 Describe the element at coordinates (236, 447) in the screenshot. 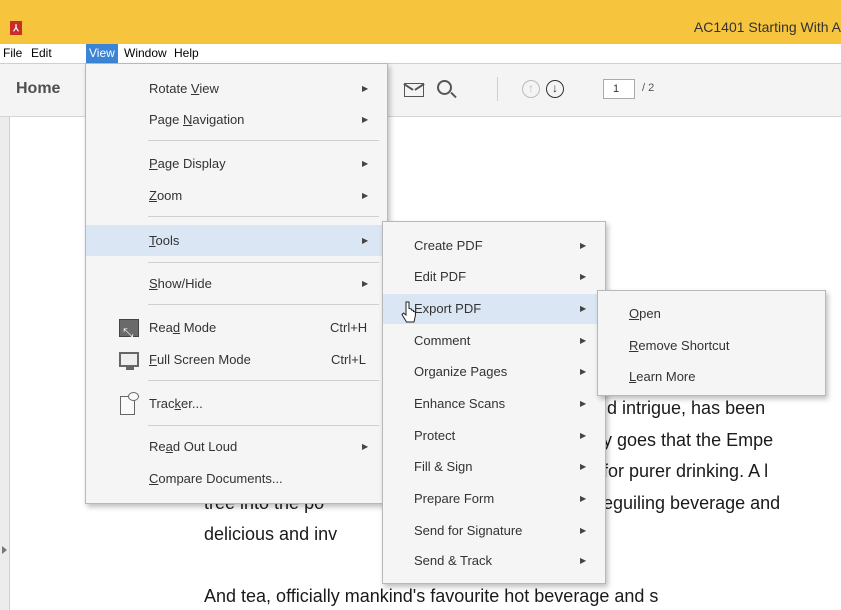

I see `menu-item-read-out-loud: Read Out Loud ▶` at that location.